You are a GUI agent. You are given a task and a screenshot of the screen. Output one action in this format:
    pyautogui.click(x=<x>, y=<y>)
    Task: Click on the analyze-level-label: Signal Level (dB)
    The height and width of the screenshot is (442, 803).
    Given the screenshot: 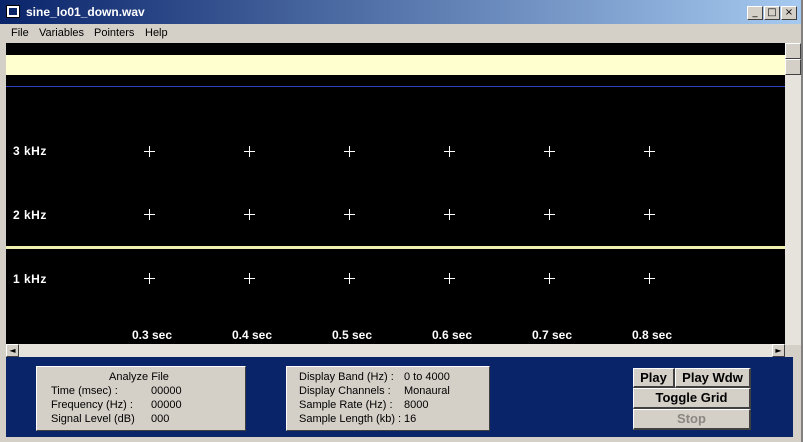 What is the action you would take?
    pyautogui.click(x=93, y=419)
    